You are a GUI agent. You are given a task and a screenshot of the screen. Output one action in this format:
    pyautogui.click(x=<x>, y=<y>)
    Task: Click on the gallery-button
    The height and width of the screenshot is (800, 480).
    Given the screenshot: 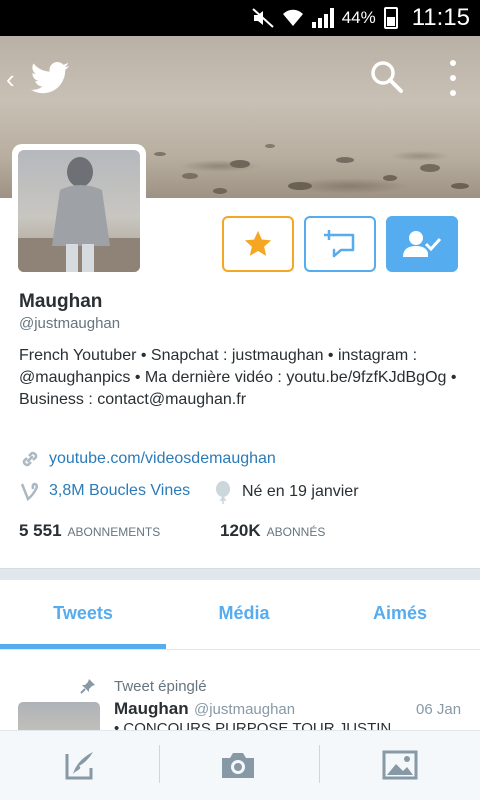 What is the action you would take?
    pyautogui.click(x=400, y=765)
    